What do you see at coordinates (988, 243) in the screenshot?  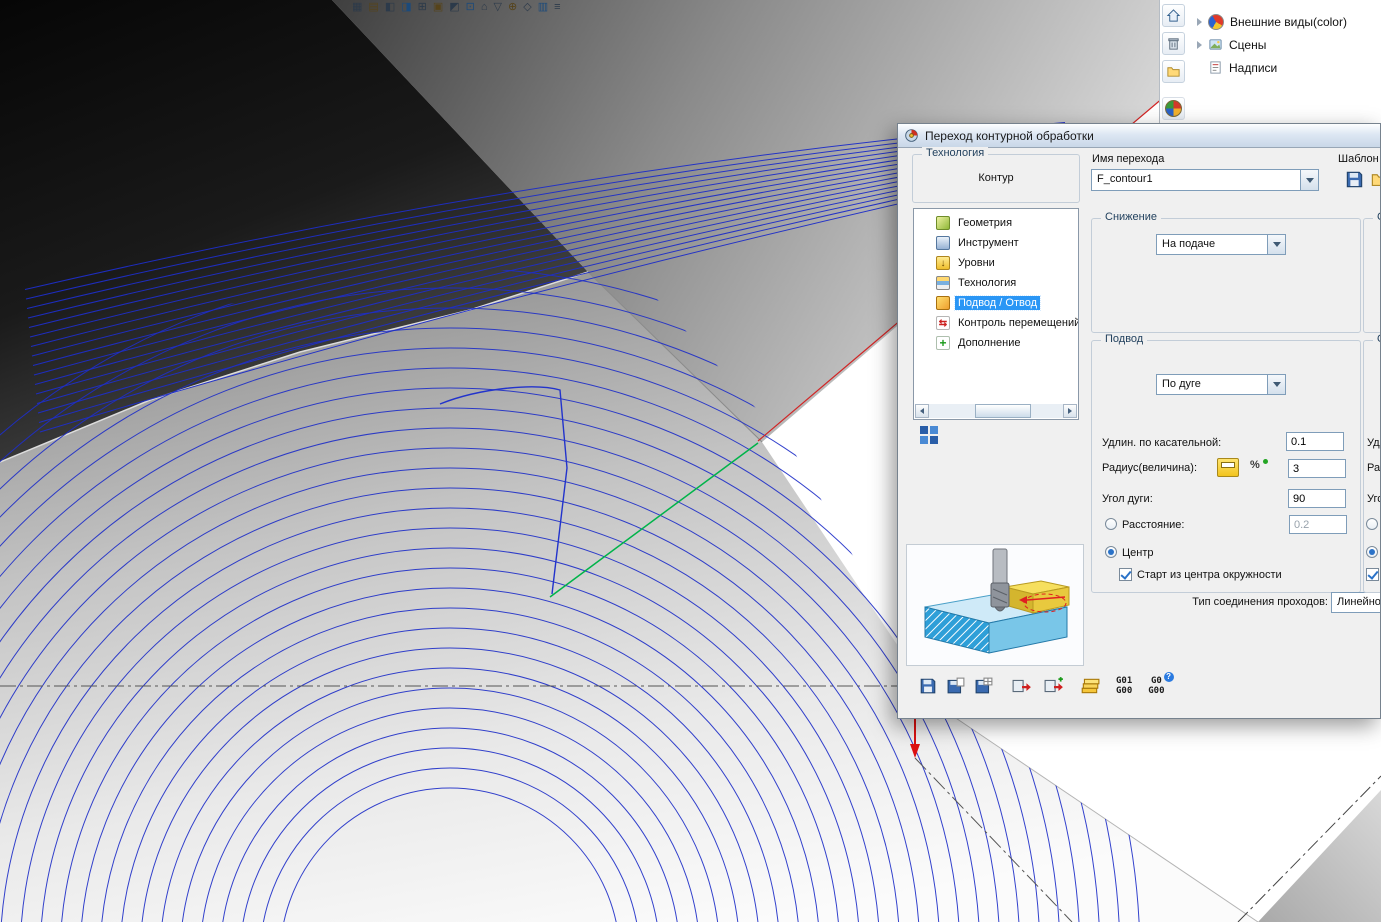 I see `section-label: Инструмент` at bounding box center [988, 243].